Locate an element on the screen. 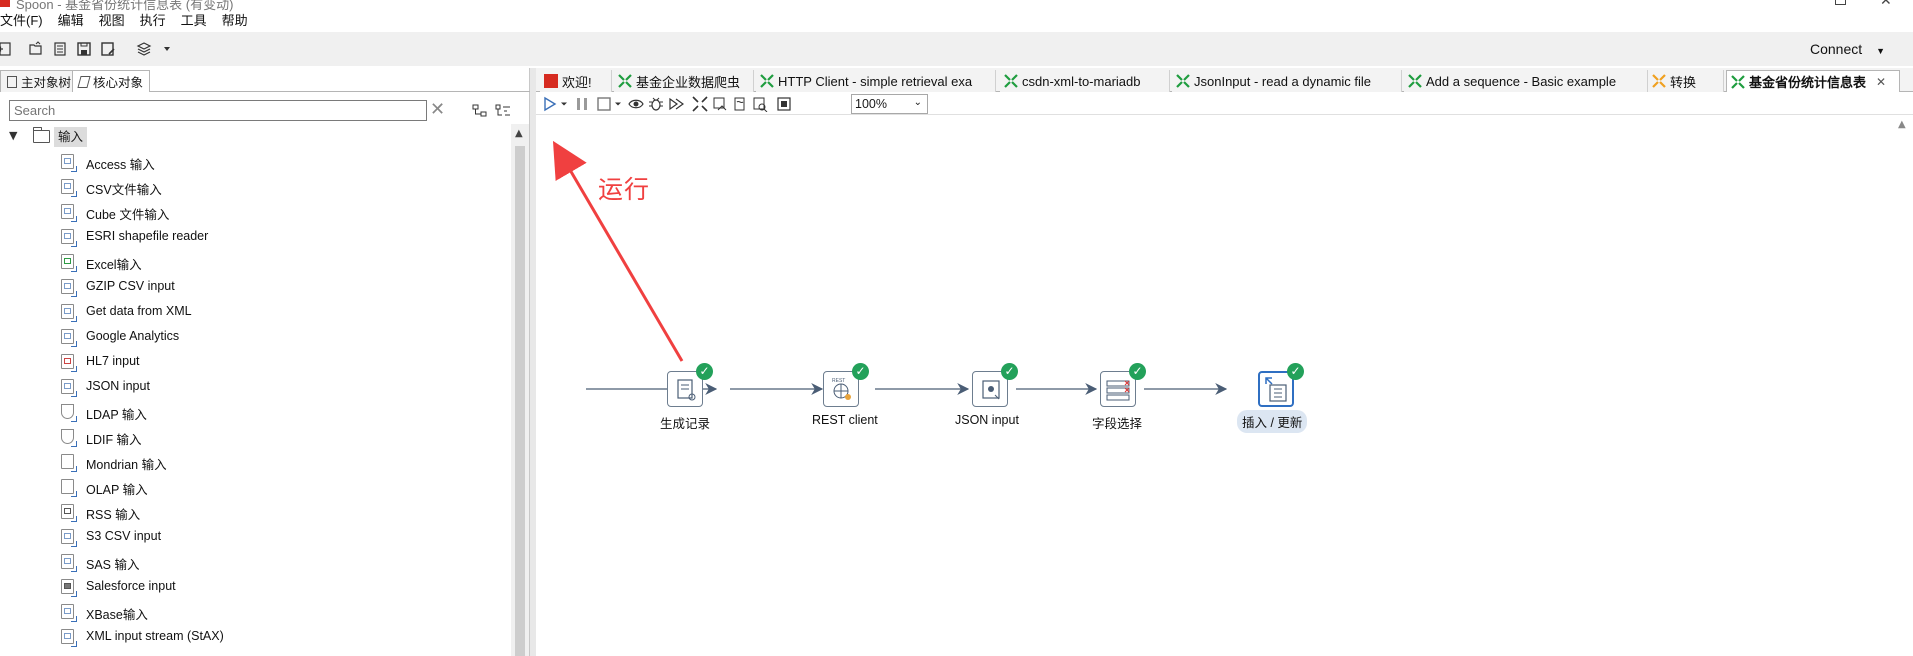 Image resolution: width=1913 pixels, height=656 pixels. step-select-values: ✓ is located at coordinates (1123, 385).